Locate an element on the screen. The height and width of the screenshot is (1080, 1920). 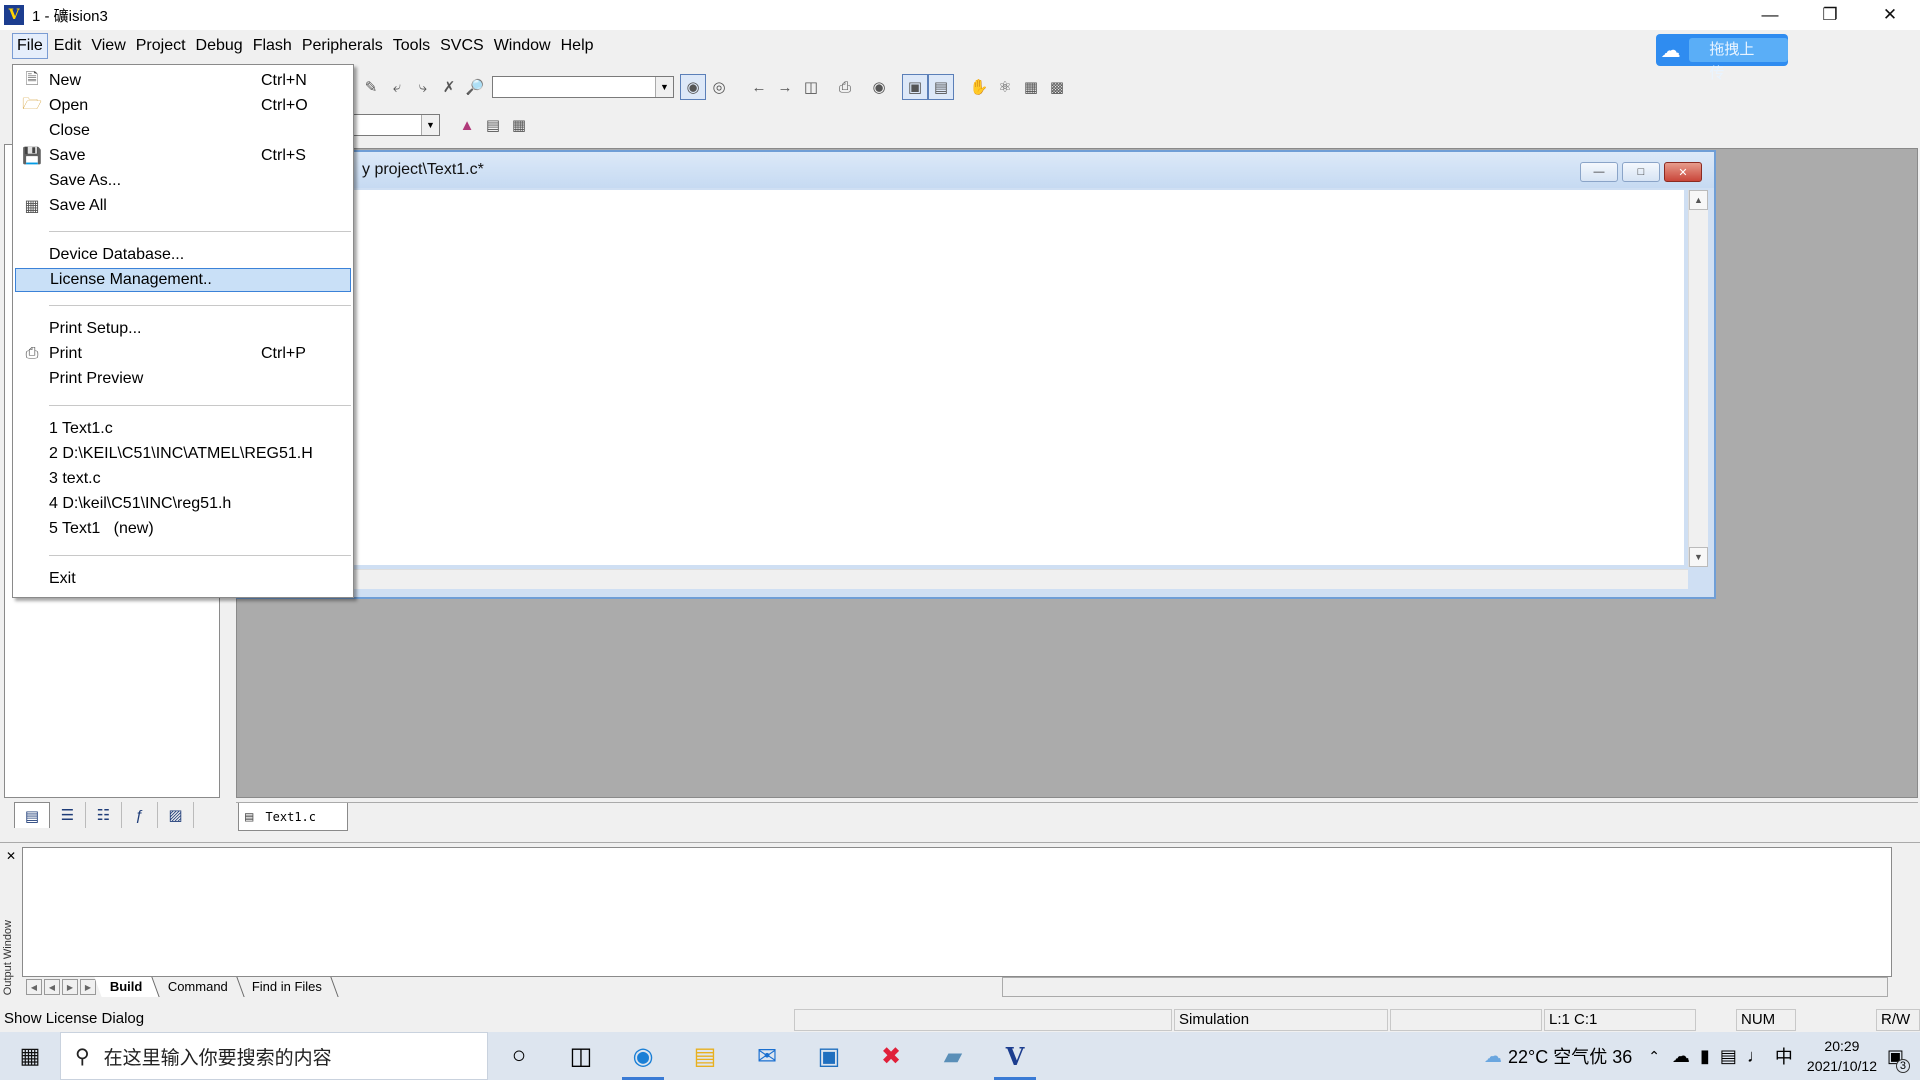
stop-hand-icon: ⚛ is located at coordinates (1005, 87).